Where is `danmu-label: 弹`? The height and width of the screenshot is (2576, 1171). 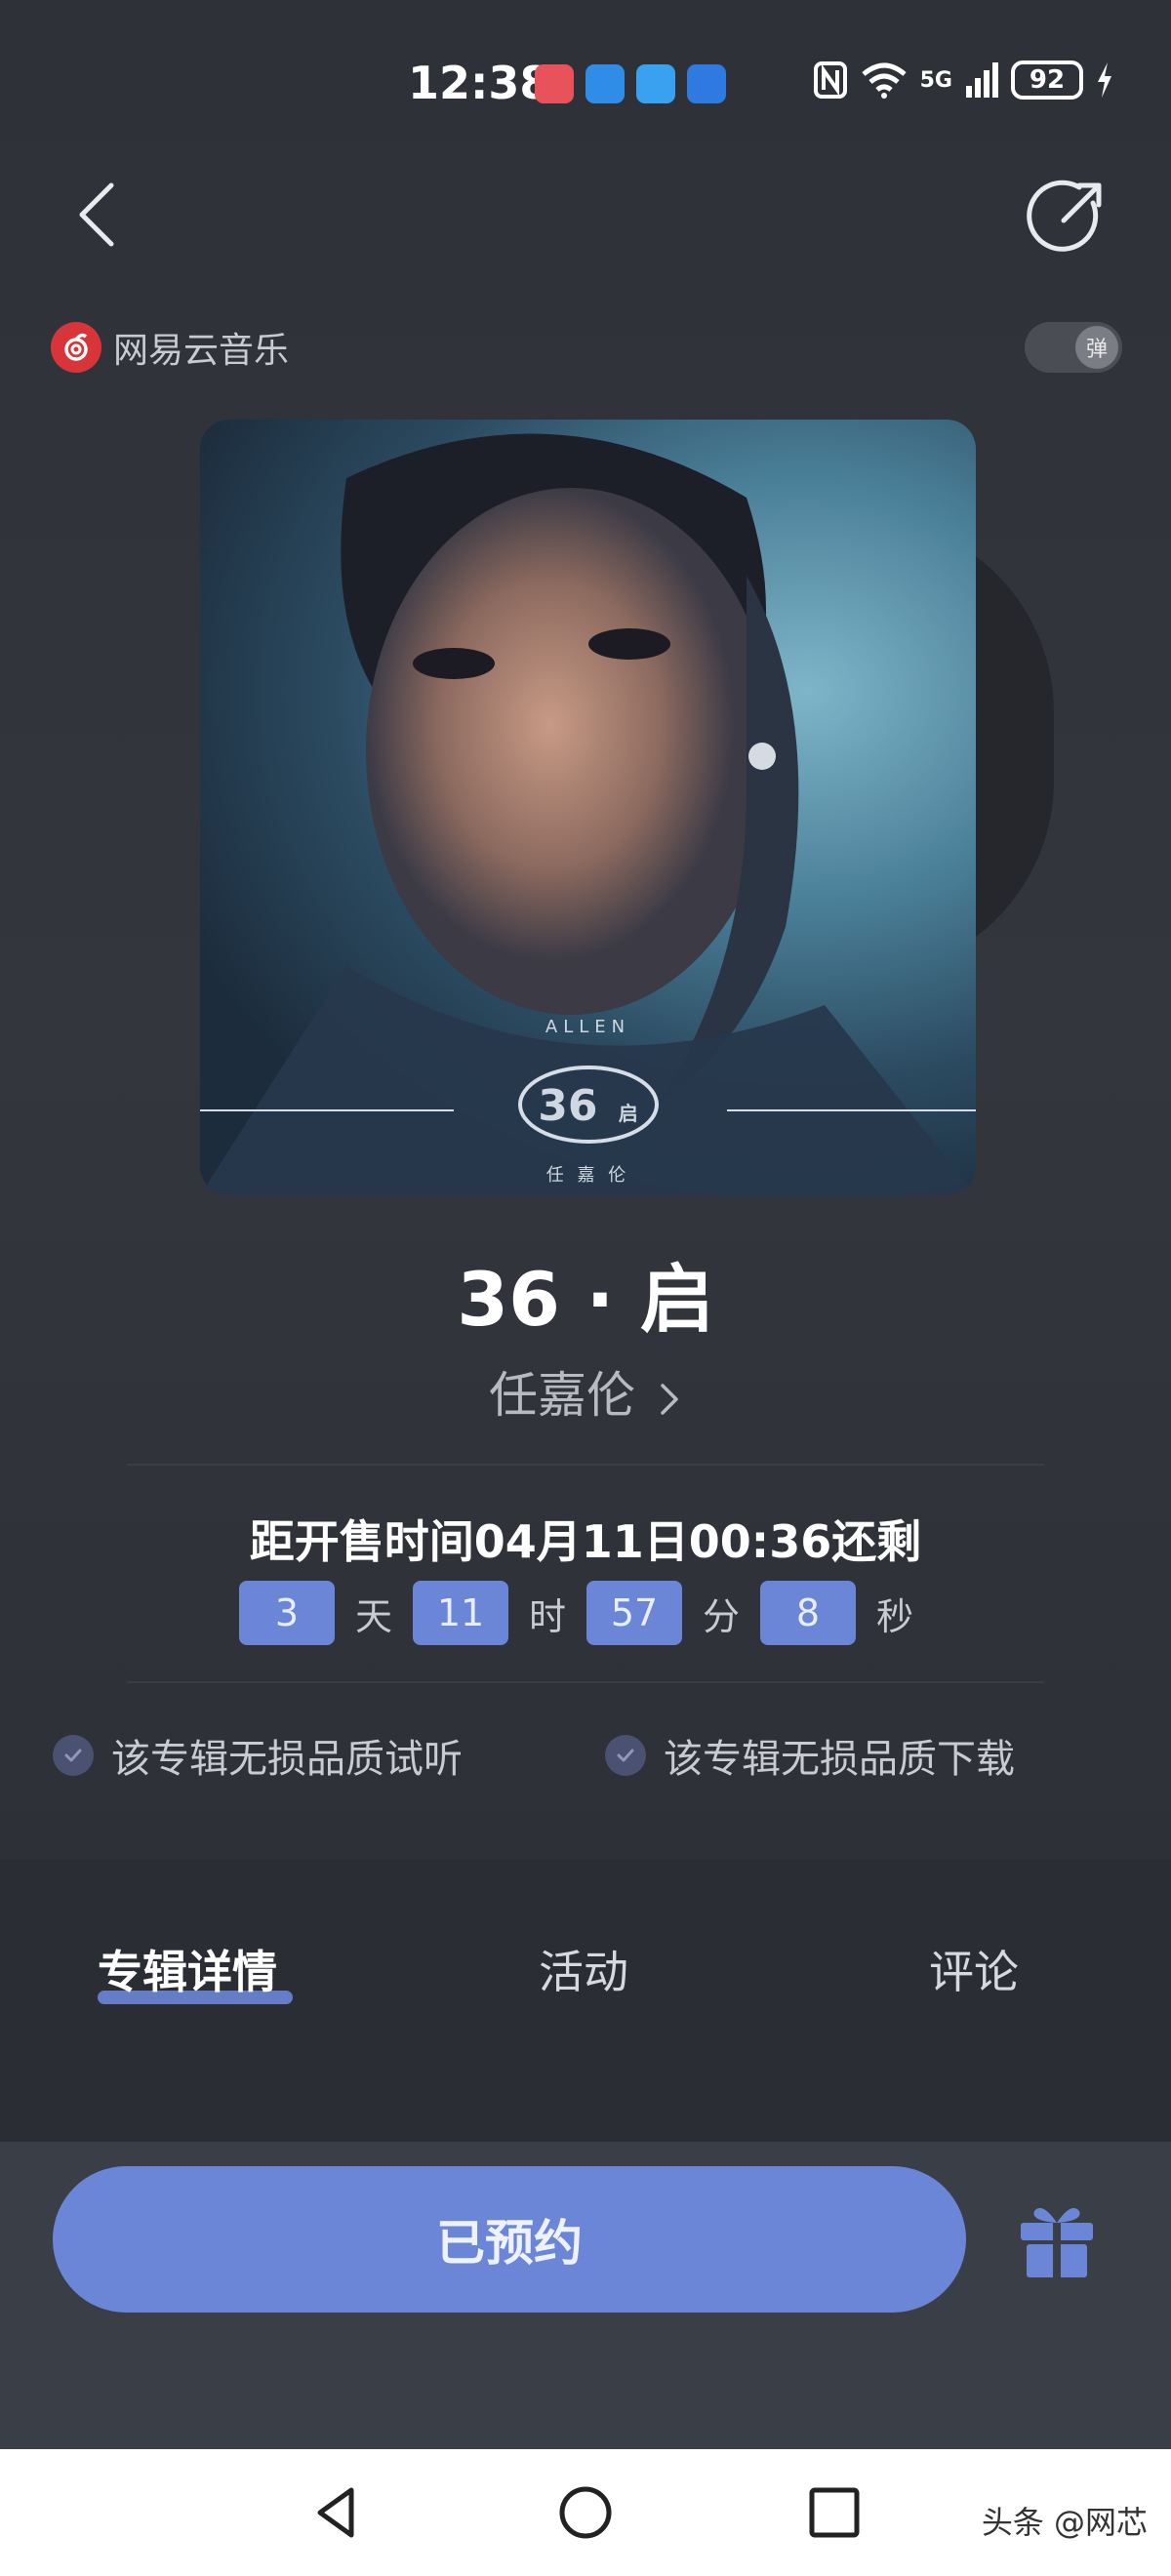
danmu-label: 弹 is located at coordinates (1096, 347).